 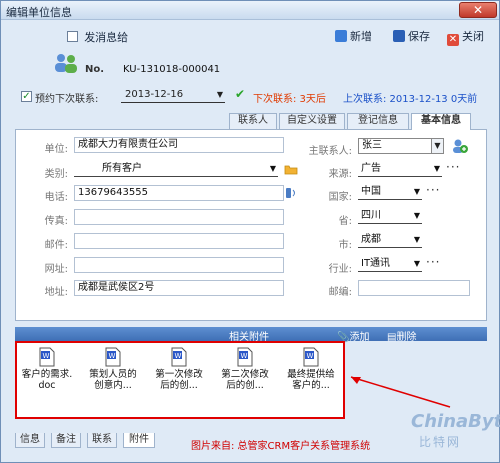 I want to click on send-message-checkbox: 发消息给, so click(x=97, y=37).